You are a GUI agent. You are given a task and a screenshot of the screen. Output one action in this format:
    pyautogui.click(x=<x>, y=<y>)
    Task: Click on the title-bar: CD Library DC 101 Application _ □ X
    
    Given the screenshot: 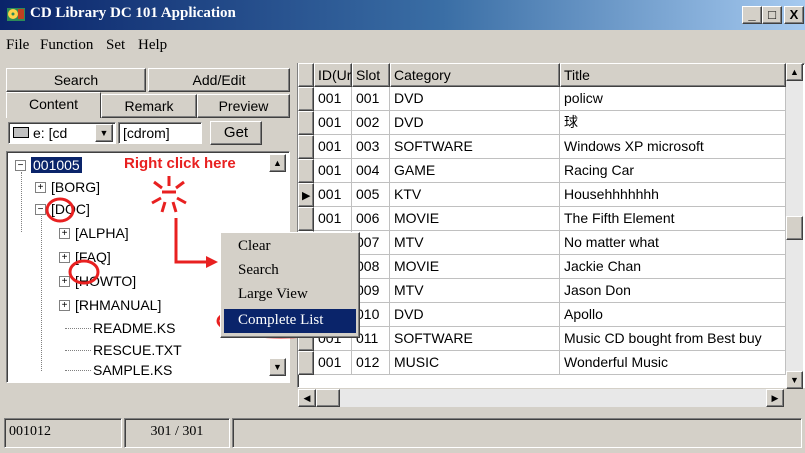 What is the action you would take?
    pyautogui.click(x=402, y=15)
    